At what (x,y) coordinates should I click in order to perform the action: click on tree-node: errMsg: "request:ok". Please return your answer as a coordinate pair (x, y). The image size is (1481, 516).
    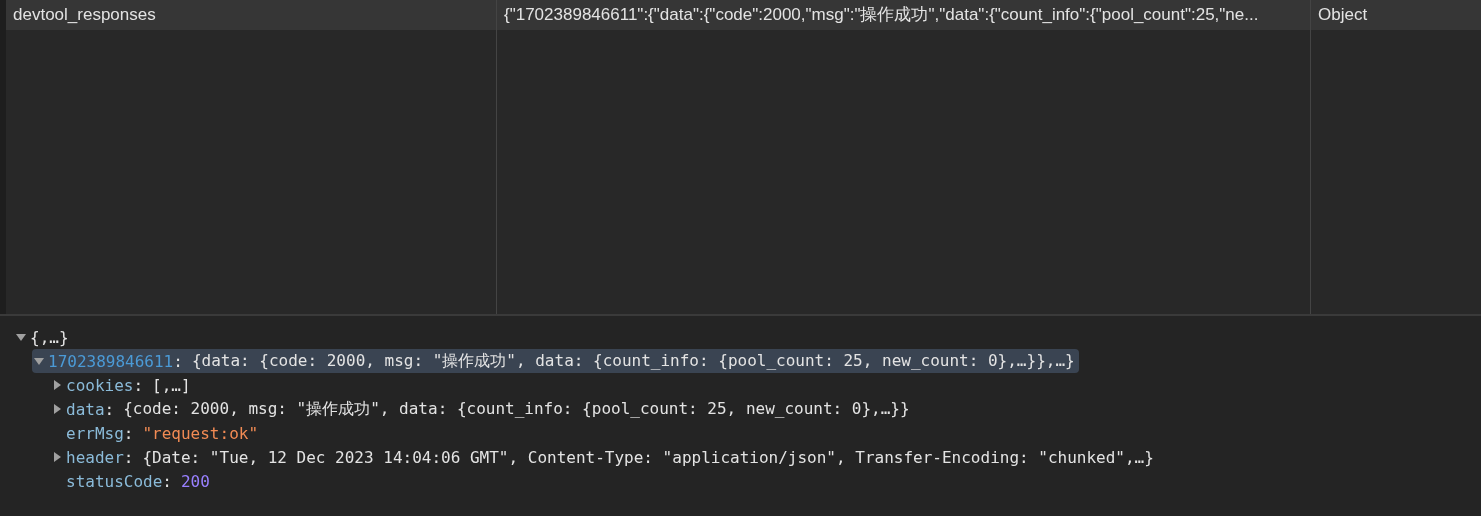
    Looking at the image, I should click on (156, 433).